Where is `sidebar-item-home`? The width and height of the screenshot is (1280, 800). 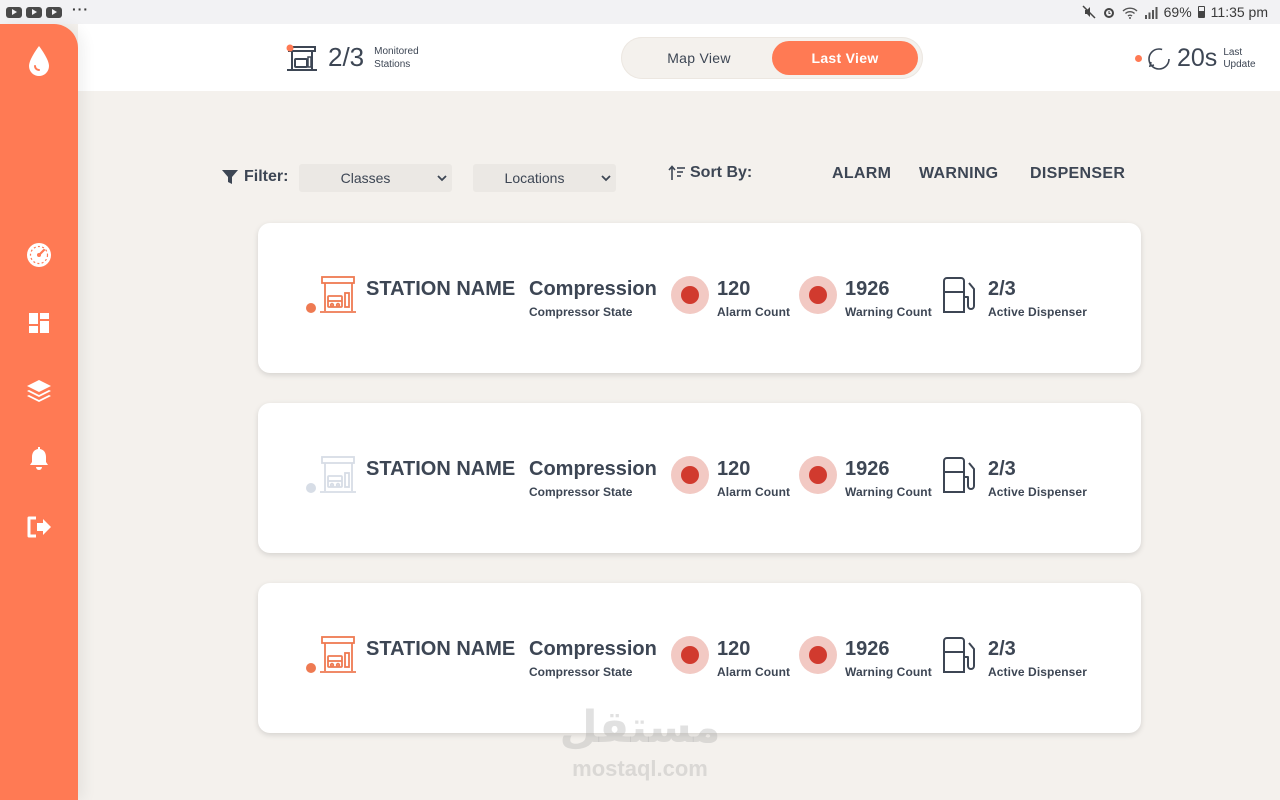
sidebar-item-home is located at coordinates (39, 61).